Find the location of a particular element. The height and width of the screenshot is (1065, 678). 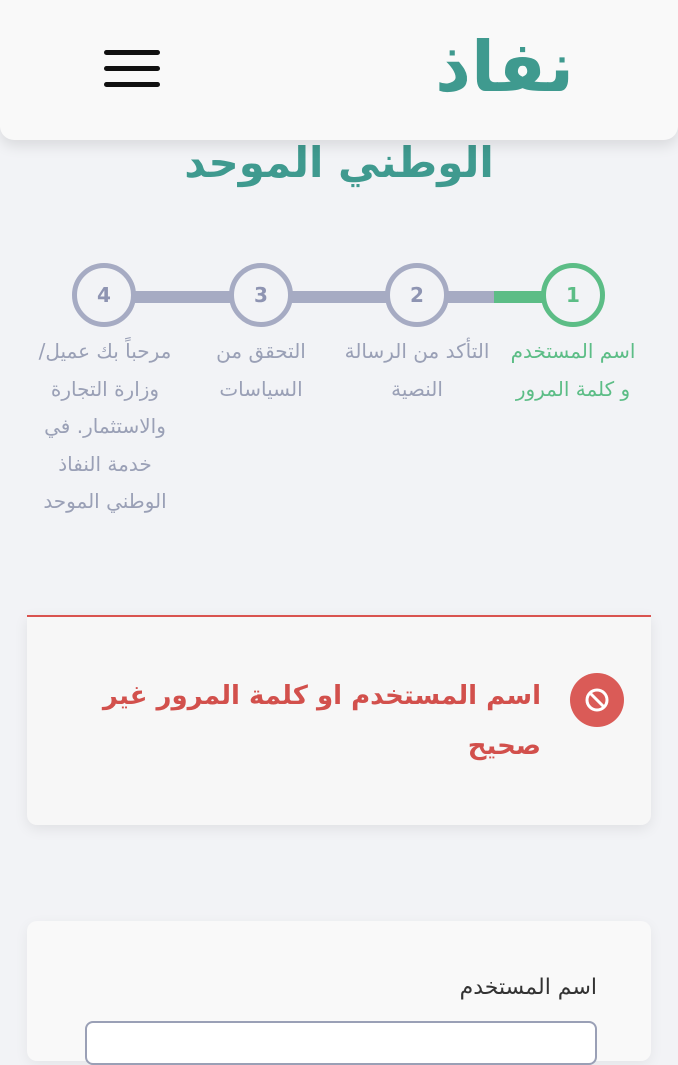

error-message: اسم المستخدم او كلمة المرور غير صحيح is located at coordinates (321, 721).